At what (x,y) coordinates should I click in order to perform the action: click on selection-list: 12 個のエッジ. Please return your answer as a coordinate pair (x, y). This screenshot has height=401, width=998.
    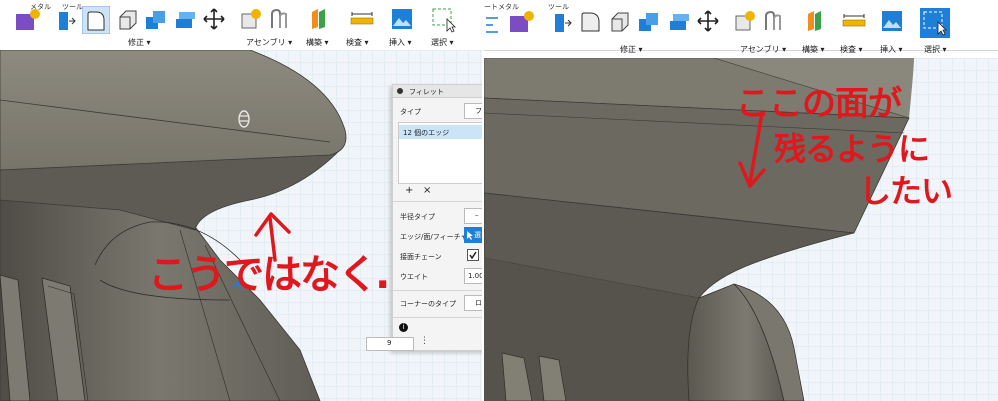
    Looking at the image, I should click on (441, 153).